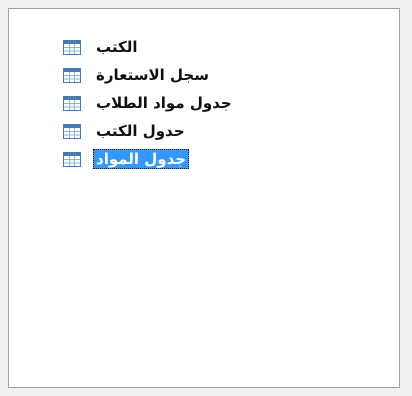  Describe the element at coordinates (164, 103) in the screenshot. I see `tree-item-label: جدول مواد الطلاب` at that location.